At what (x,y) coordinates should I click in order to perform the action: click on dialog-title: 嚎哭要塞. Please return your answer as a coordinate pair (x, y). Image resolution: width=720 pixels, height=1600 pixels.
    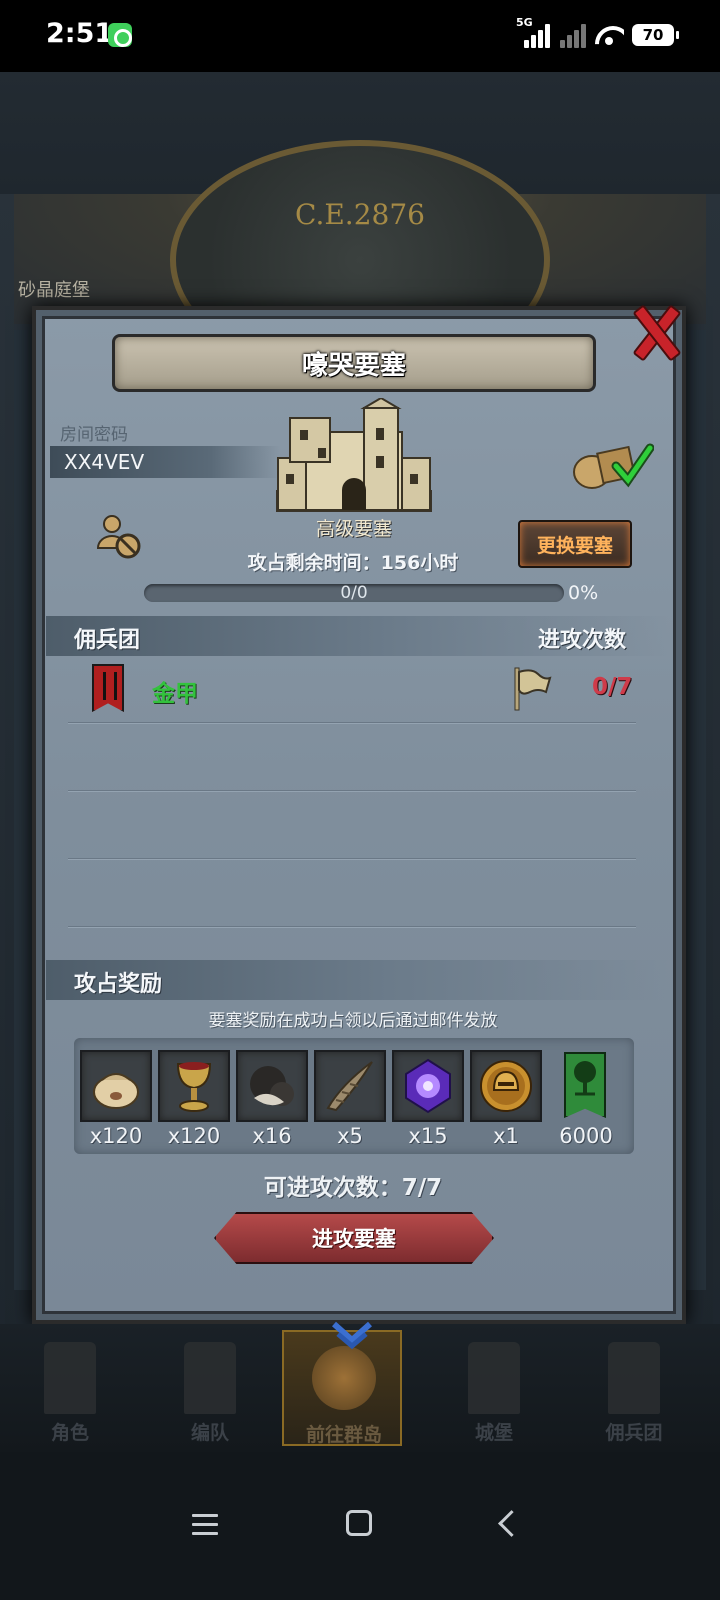
    Looking at the image, I should click on (353, 365).